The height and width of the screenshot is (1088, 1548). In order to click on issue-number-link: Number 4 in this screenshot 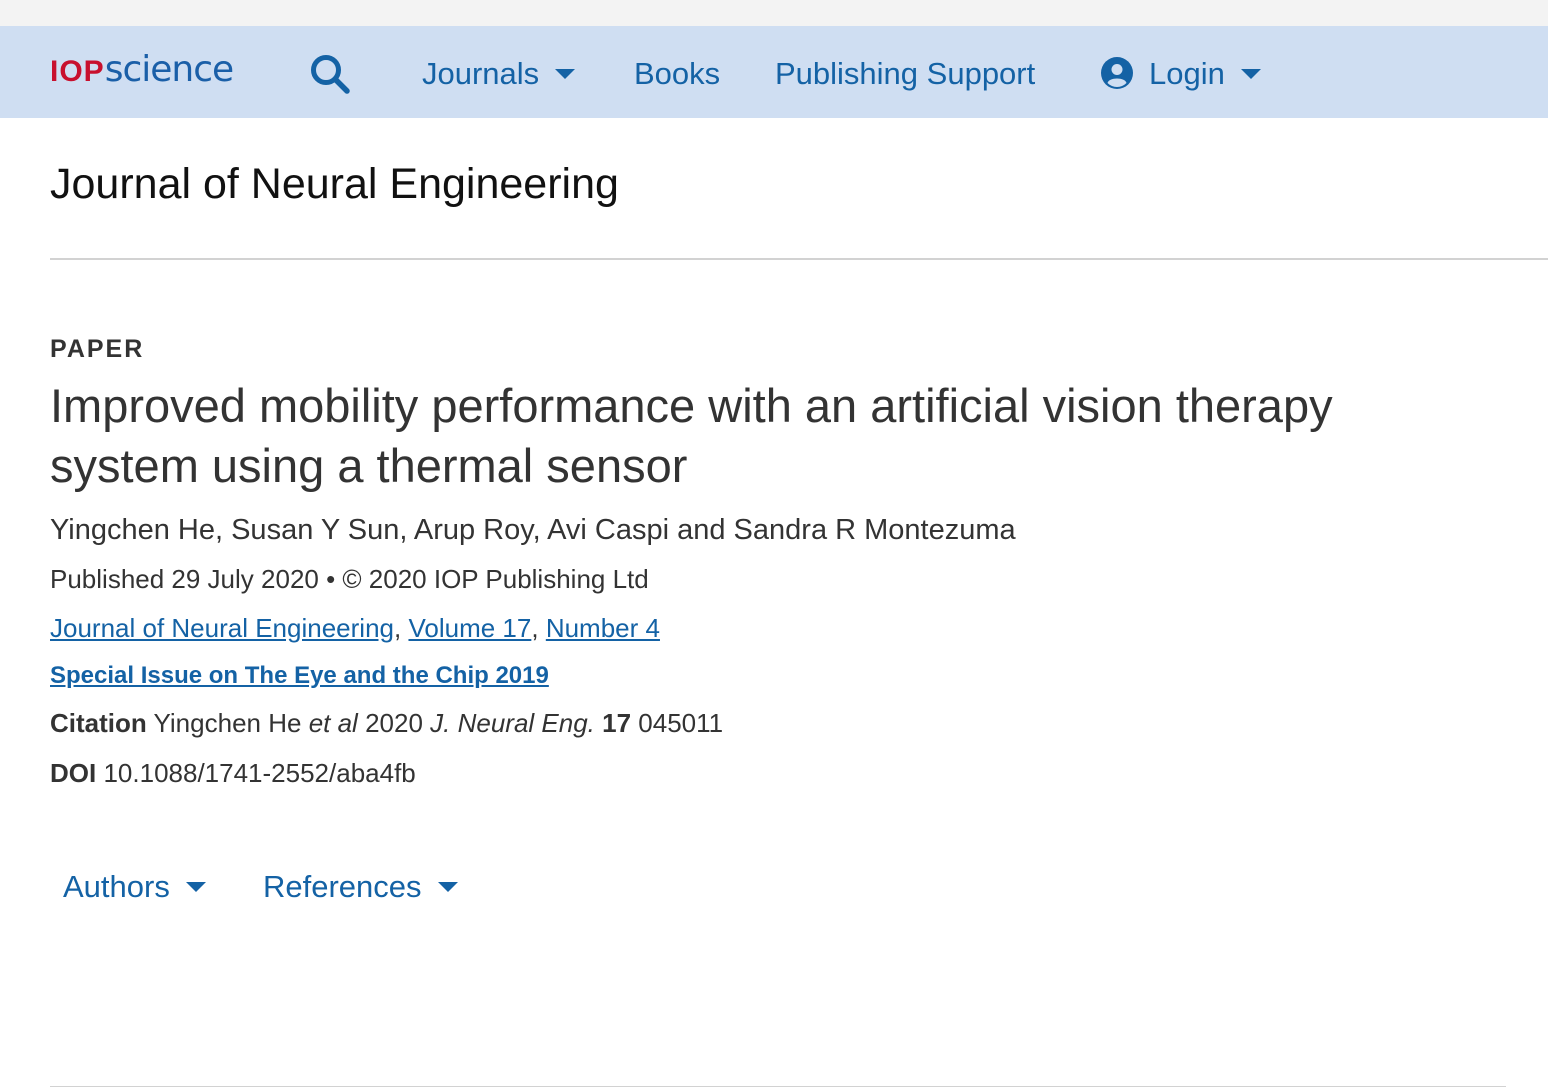, I will do `click(603, 628)`.